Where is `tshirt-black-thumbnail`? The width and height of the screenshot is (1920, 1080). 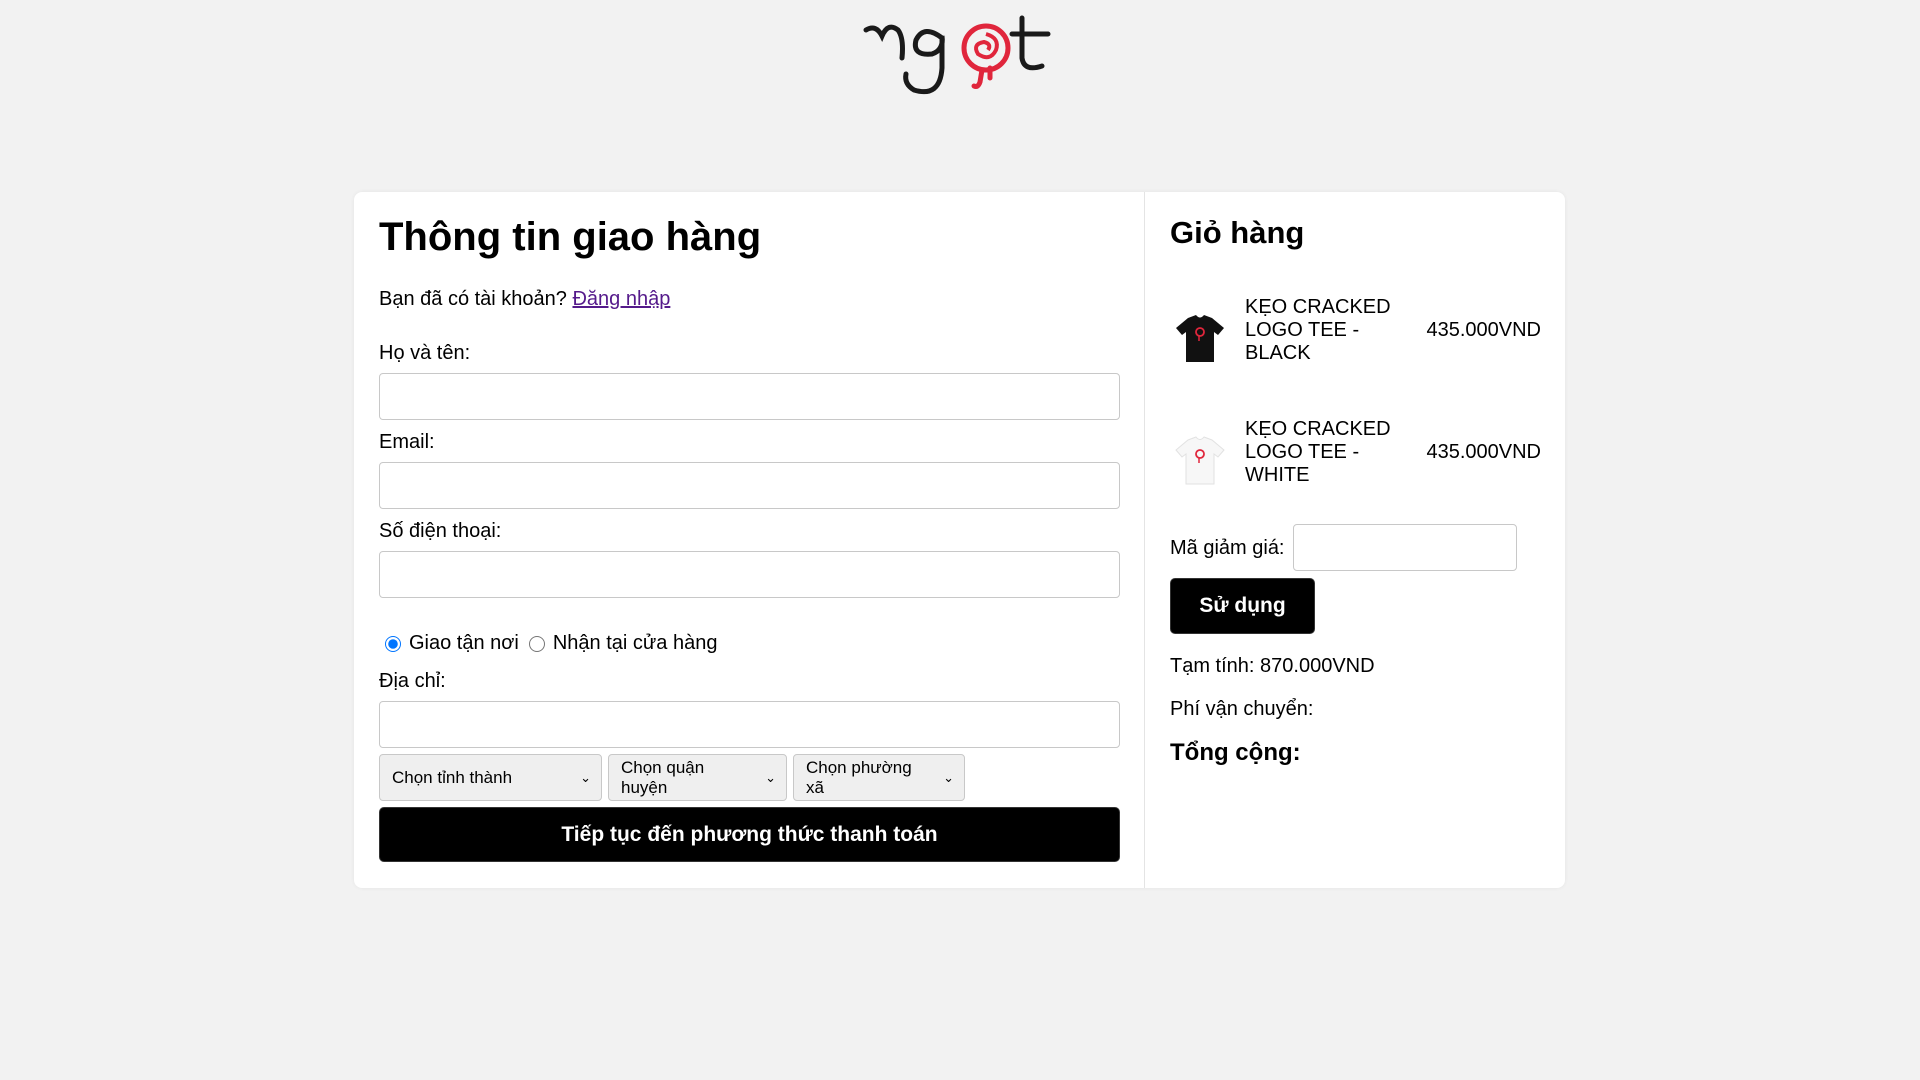 tshirt-black-thumbnail is located at coordinates (1200, 338).